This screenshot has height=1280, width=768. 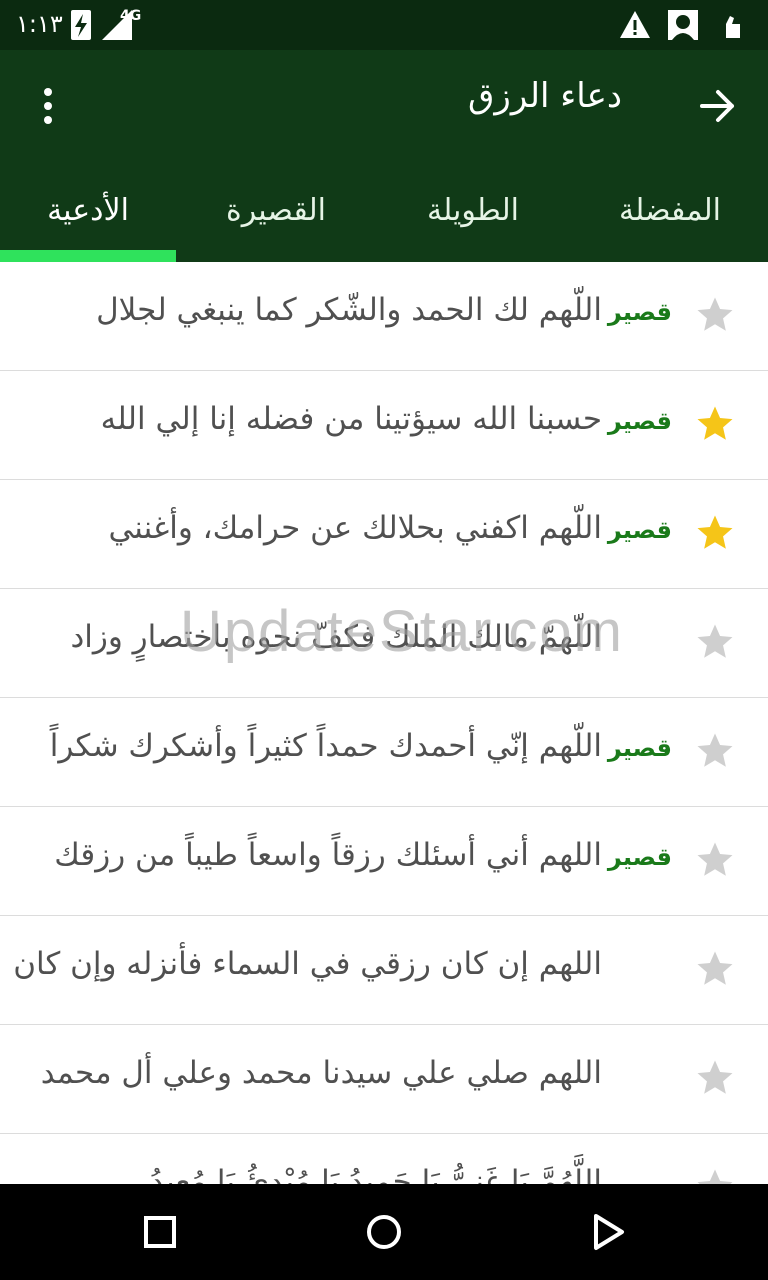 What do you see at coordinates (545, 96) in the screenshot?
I see `page-title: دعاء الرزق` at bounding box center [545, 96].